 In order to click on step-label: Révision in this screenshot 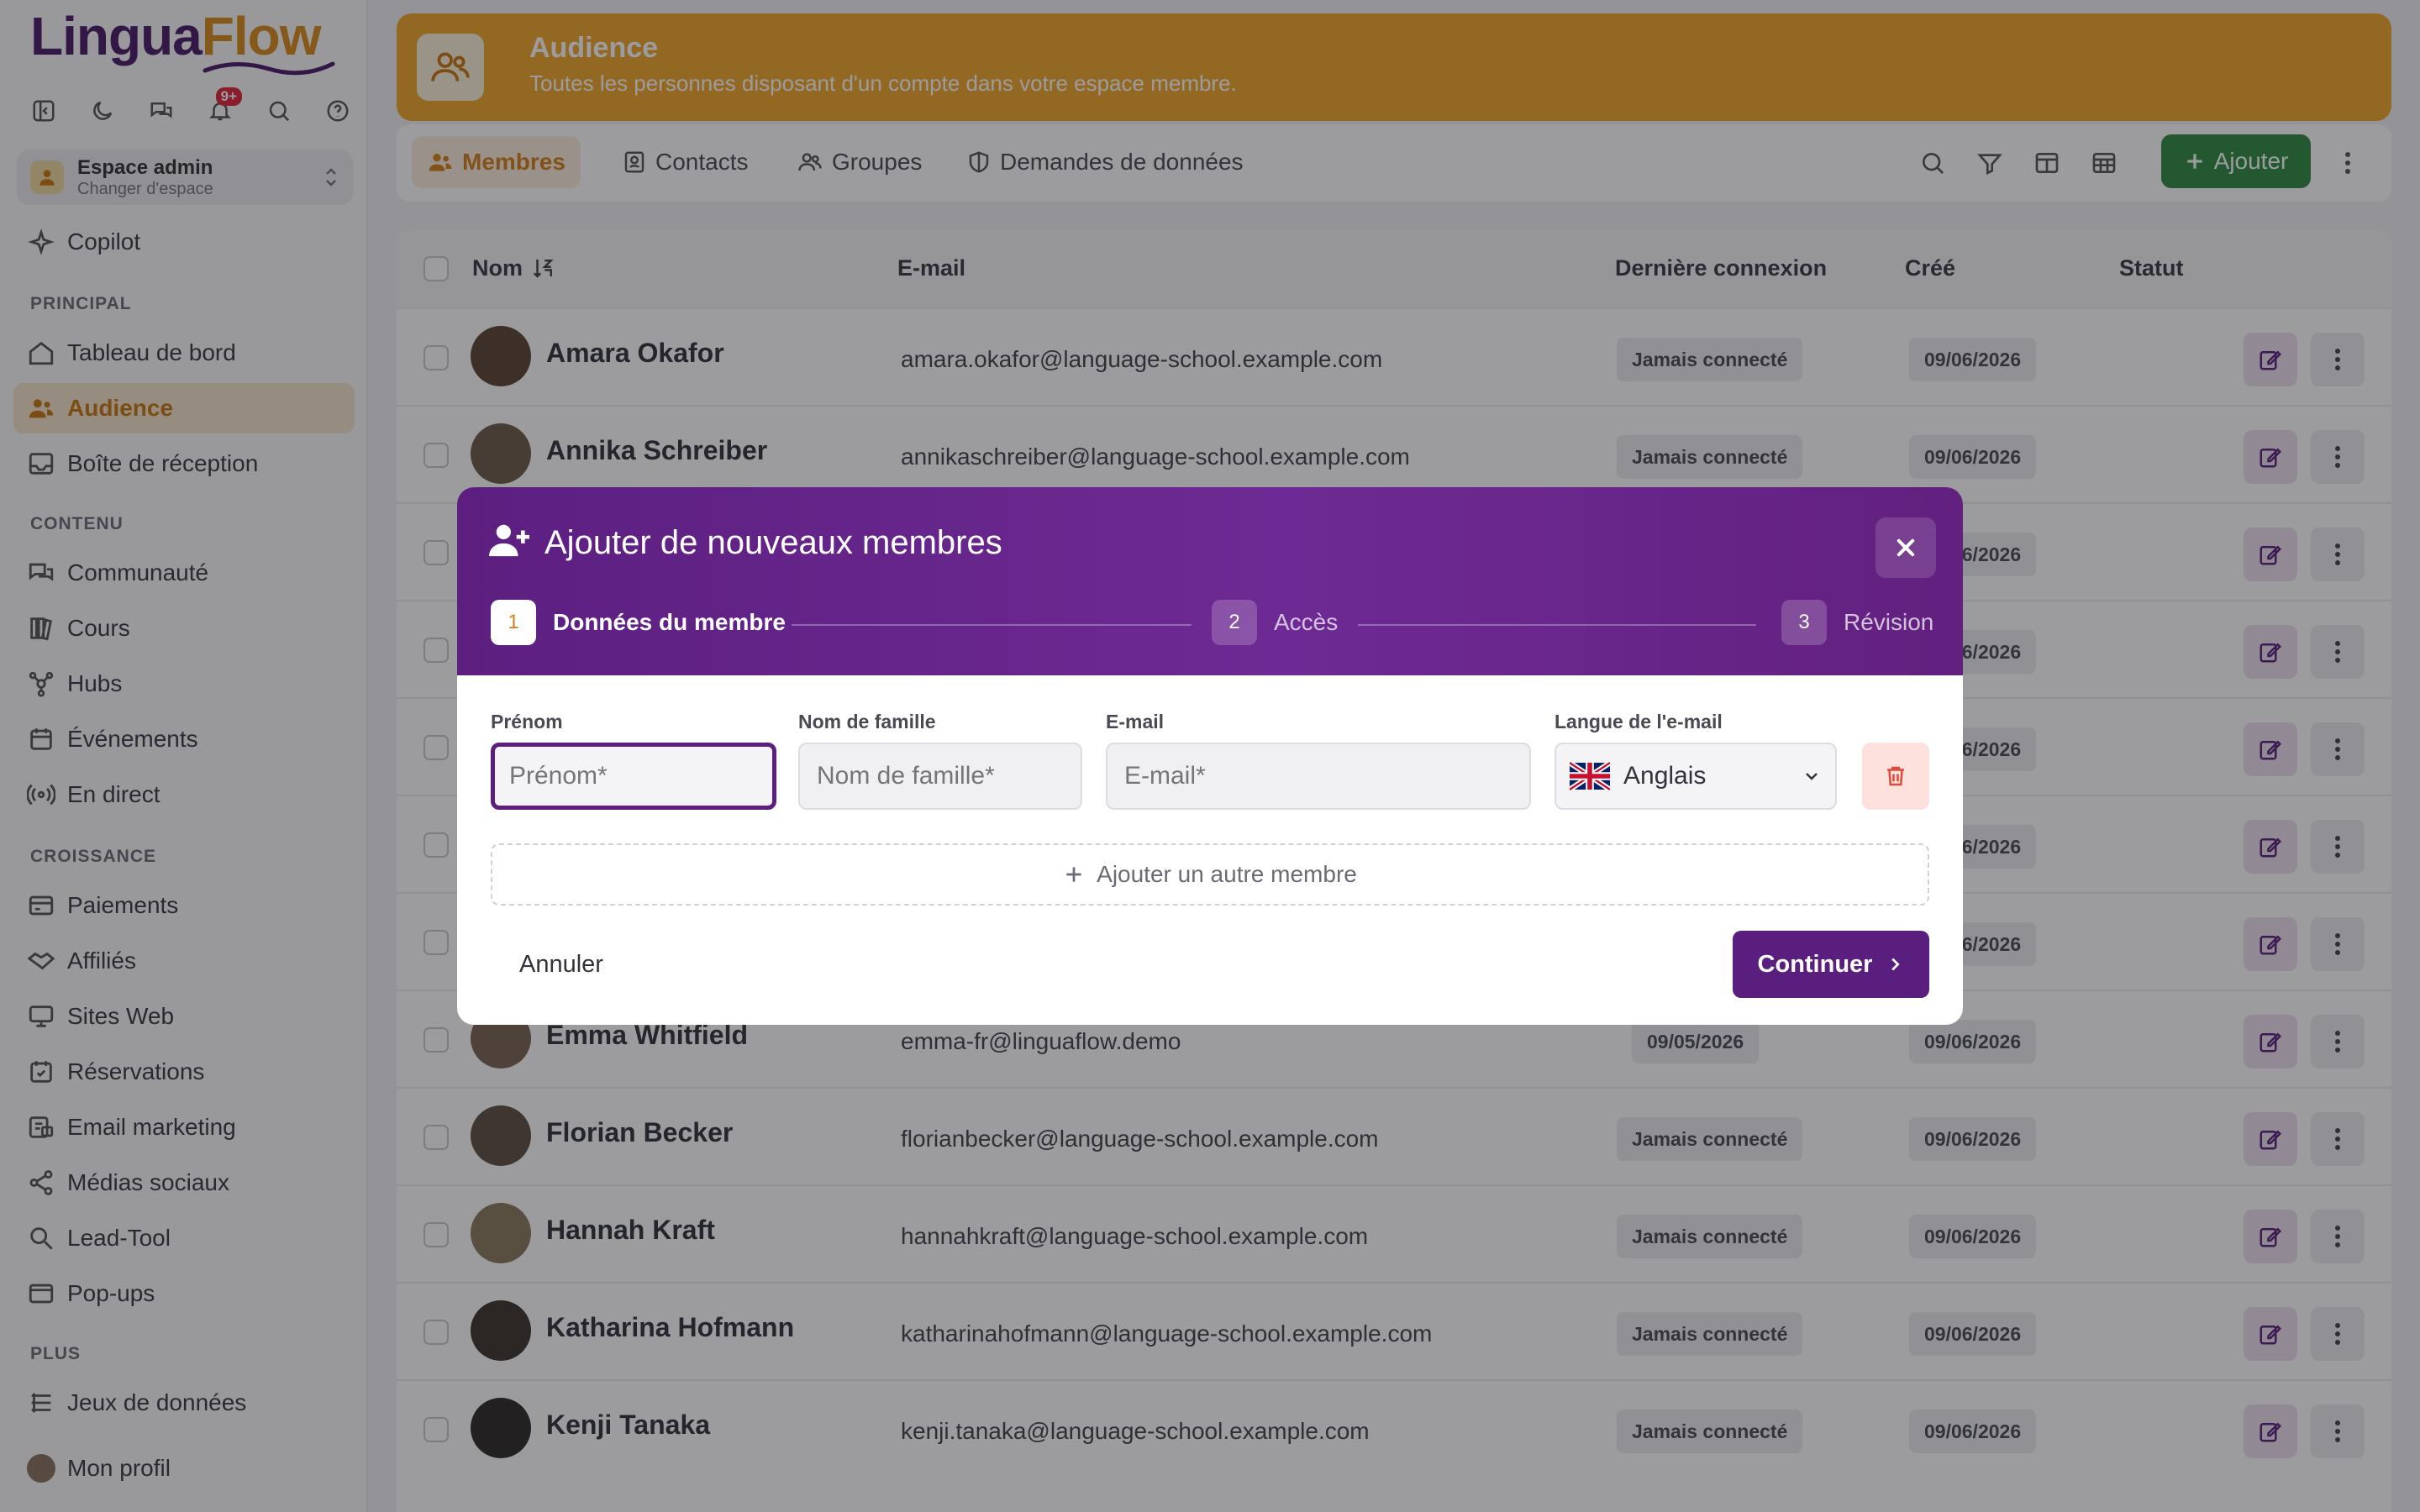, I will do `click(1889, 622)`.